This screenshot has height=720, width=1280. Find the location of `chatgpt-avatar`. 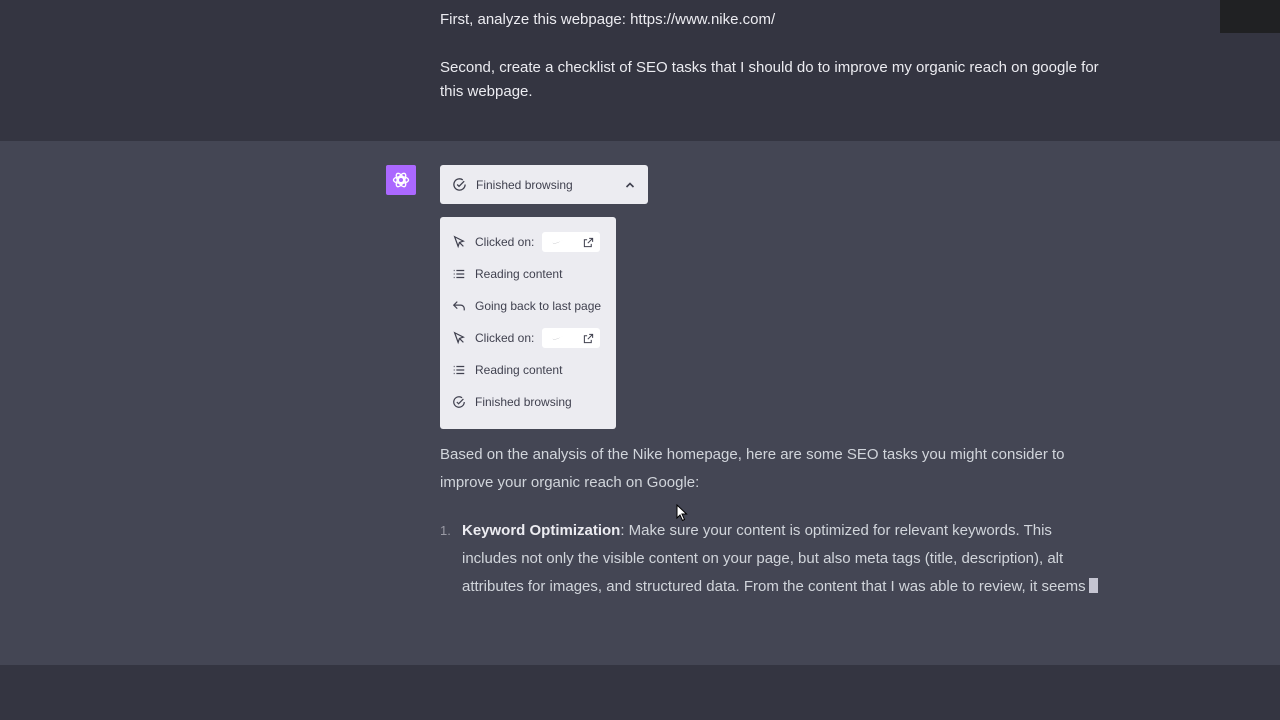

chatgpt-avatar is located at coordinates (401, 180).